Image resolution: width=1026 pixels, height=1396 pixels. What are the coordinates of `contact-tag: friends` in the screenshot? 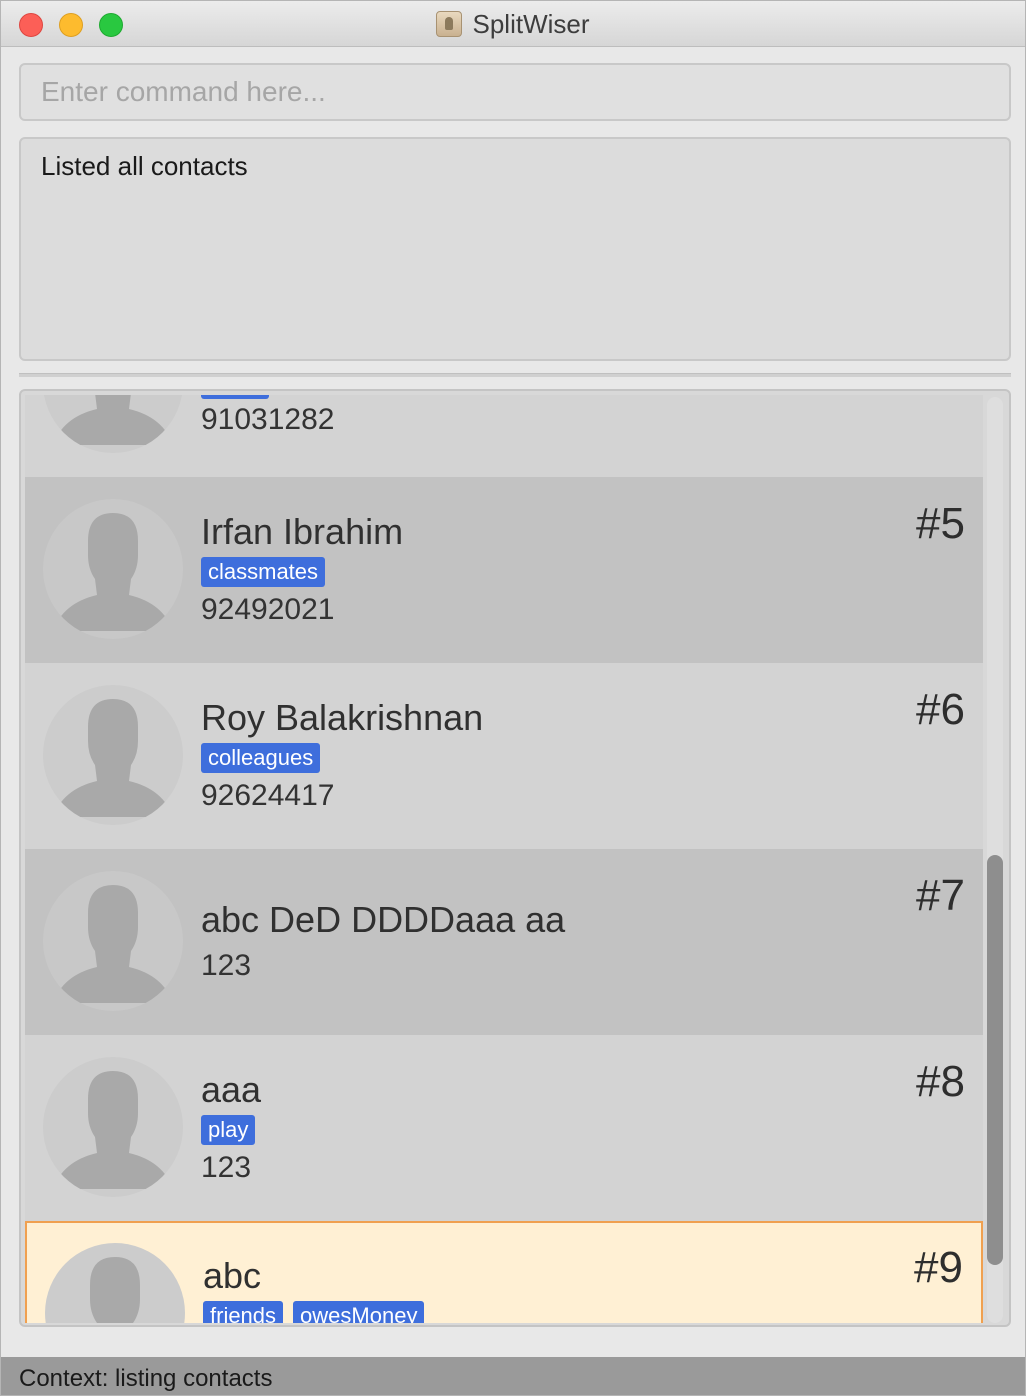 It's located at (243, 1312).